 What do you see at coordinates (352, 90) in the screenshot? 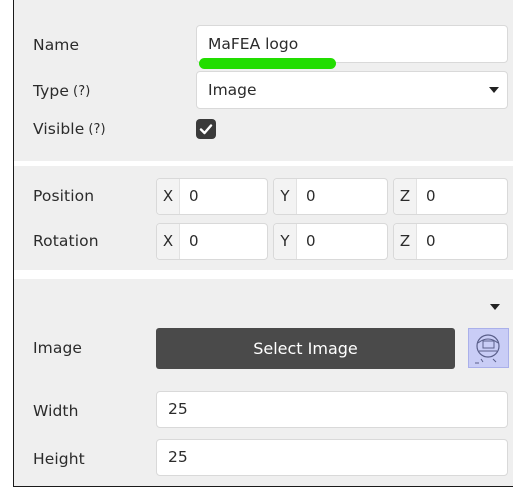
I see `type-select: Image` at bounding box center [352, 90].